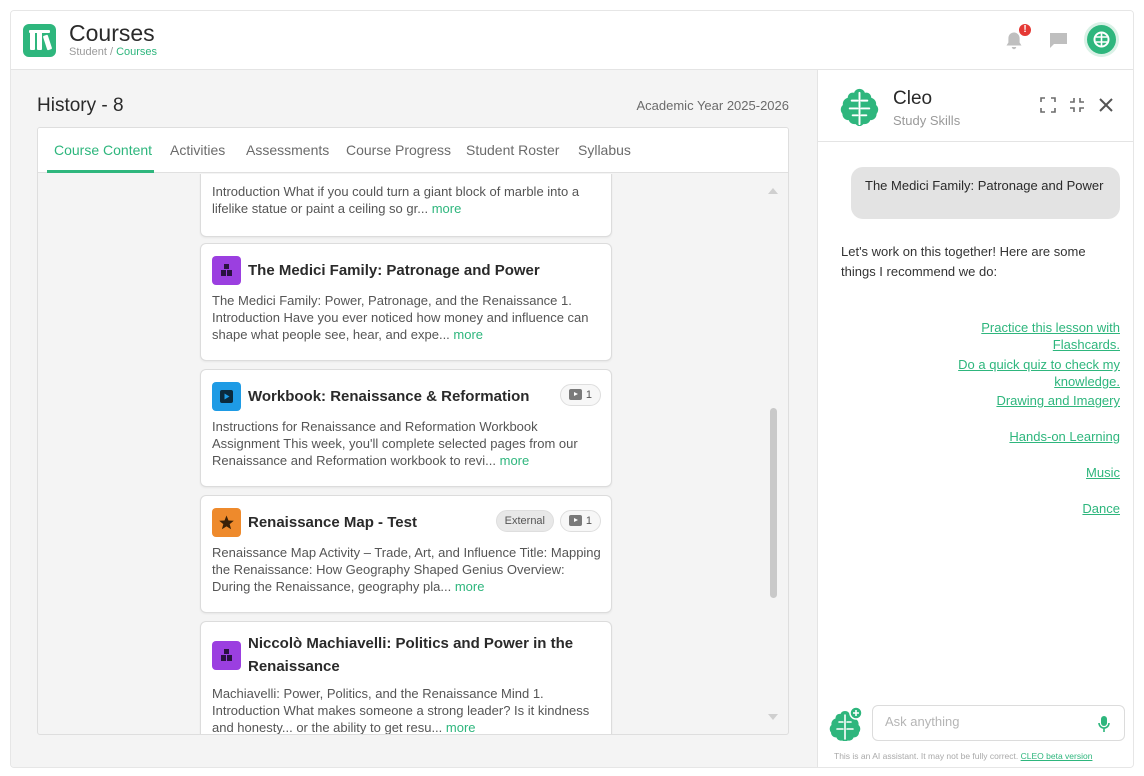 The height and width of the screenshot is (776, 1144). I want to click on scroll-down-arrow, so click(773, 717).